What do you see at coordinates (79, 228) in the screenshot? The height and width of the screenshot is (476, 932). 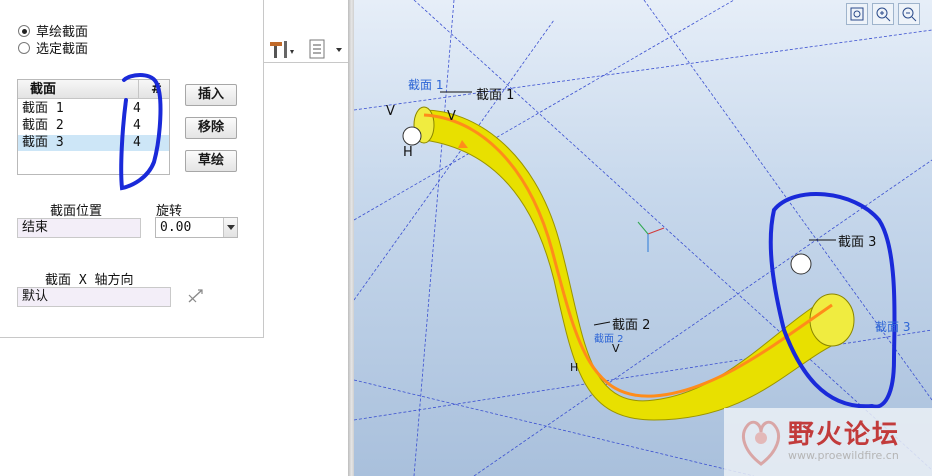 I see `section-location-field: 结束` at bounding box center [79, 228].